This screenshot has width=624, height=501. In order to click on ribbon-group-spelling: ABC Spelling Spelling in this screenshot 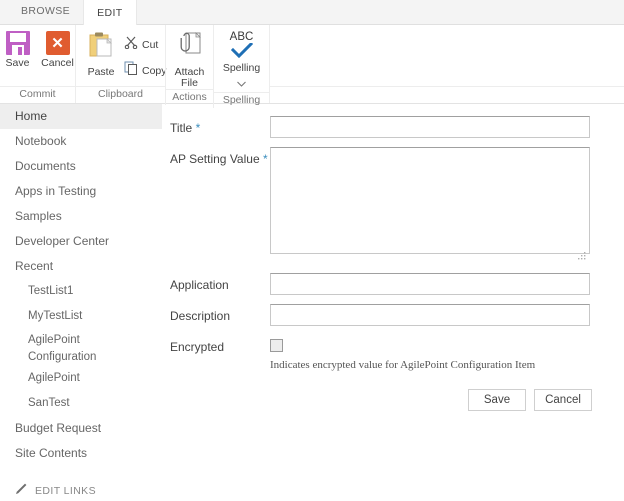, I will do `click(241, 66)`.